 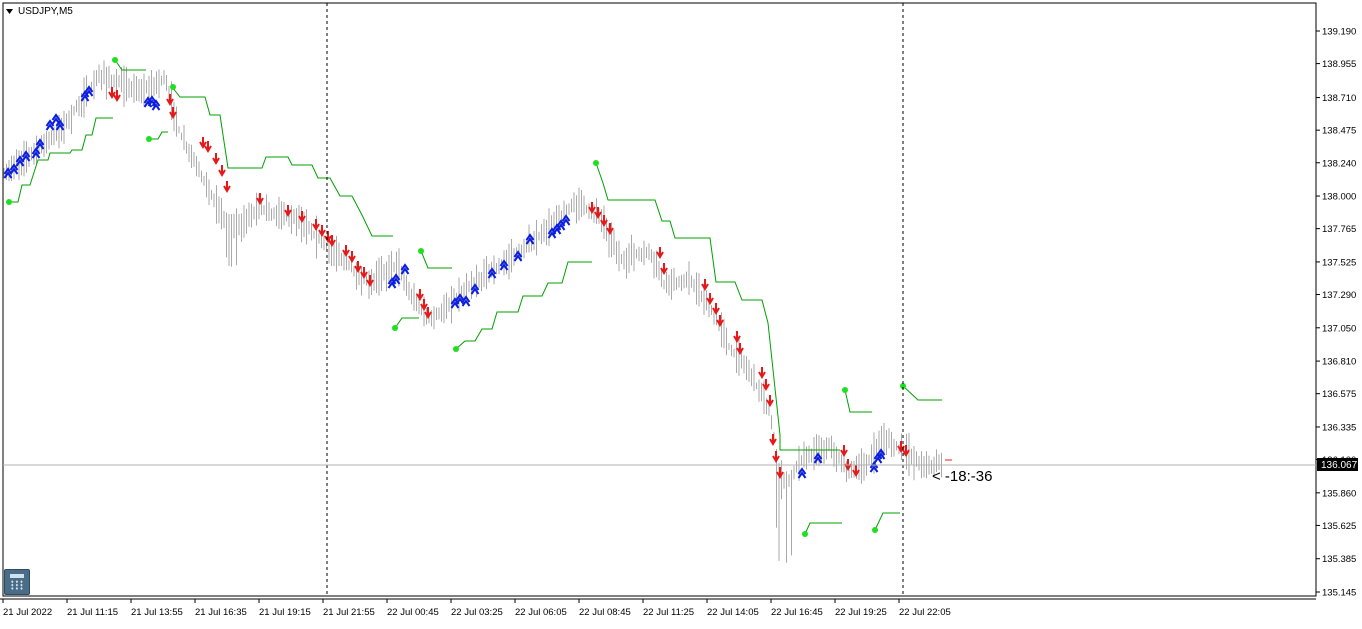 What do you see at coordinates (221, 612) in the screenshot?
I see `x-tick-label: 21 Jul 16:35` at bounding box center [221, 612].